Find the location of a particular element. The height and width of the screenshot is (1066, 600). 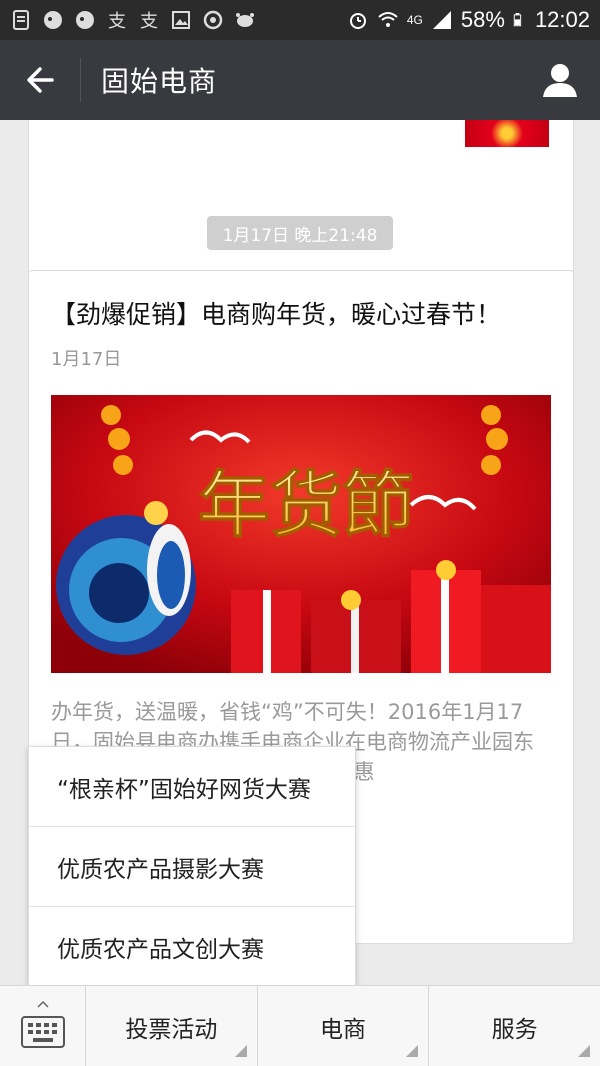

menu-button-label: 投票活动 is located at coordinates (171, 1029).